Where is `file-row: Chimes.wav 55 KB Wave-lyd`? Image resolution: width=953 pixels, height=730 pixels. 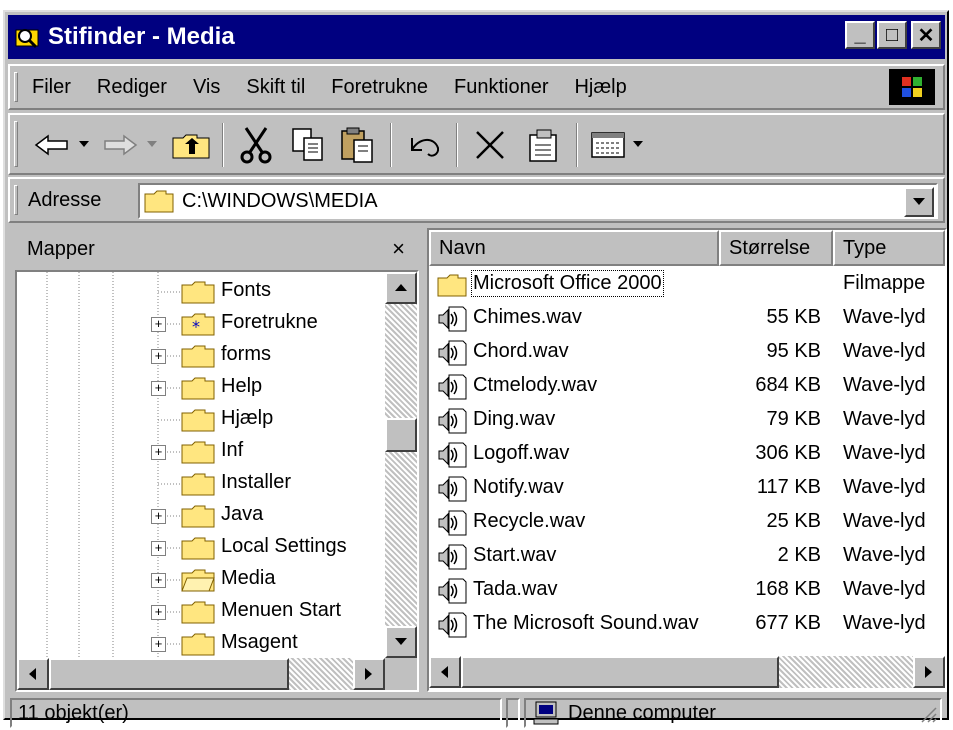
file-row: Chimes.wav 55 KB Wave-lyd is located at coordinates (687, 319).